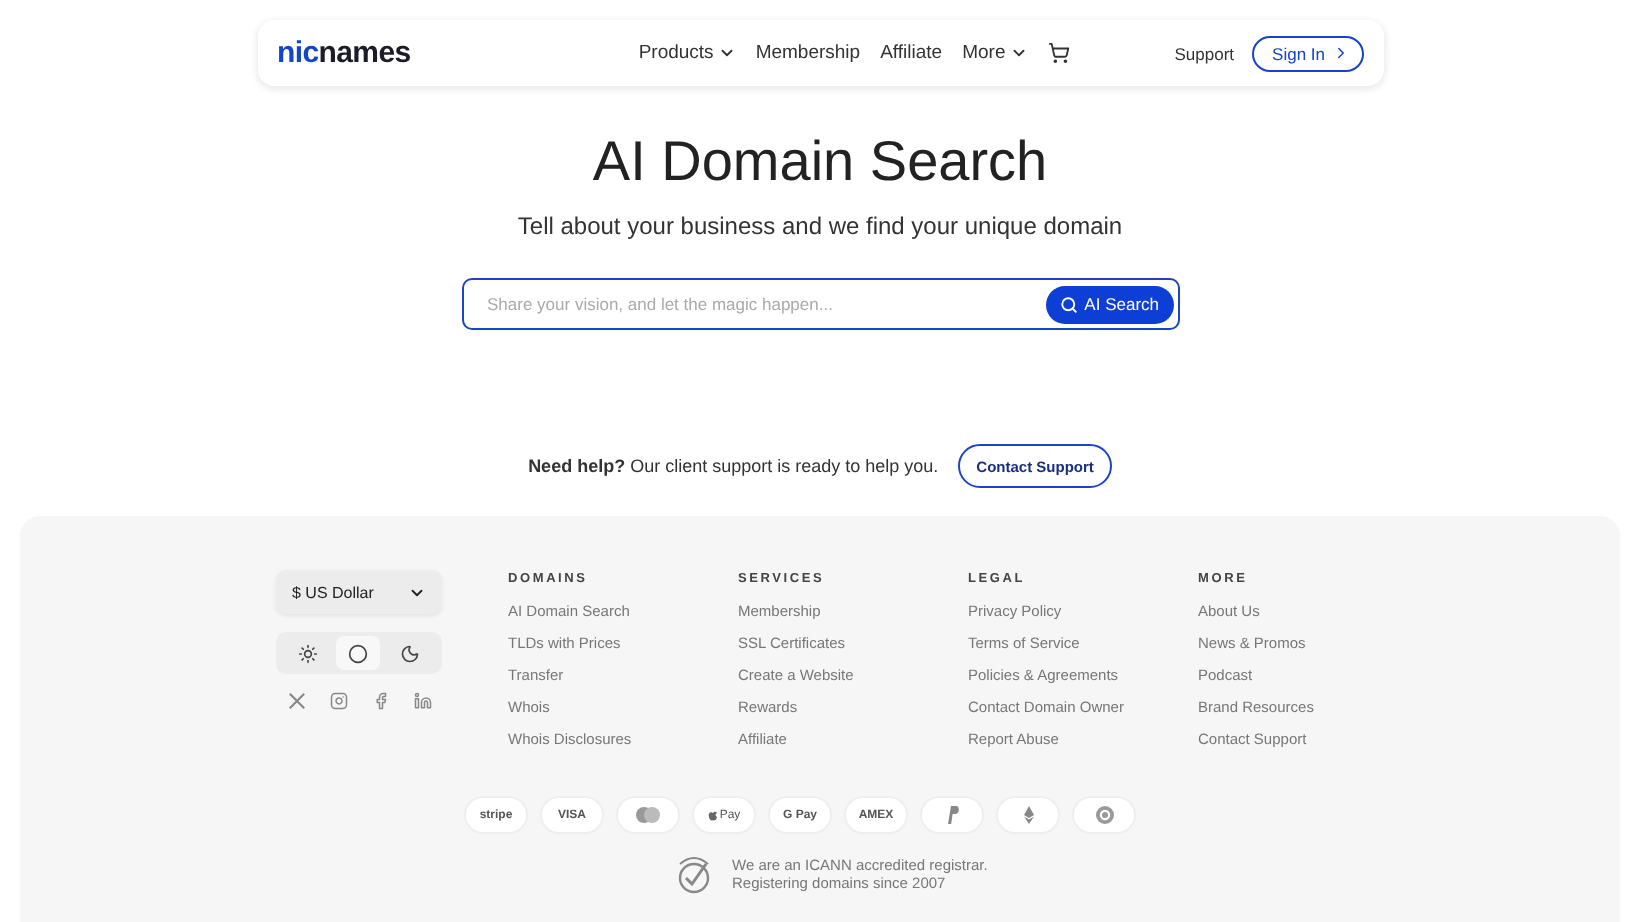 This screenshot has width=1640, height=922. What do you see at coordinates (820, 162) in the screenshot?
I see `page-title: AI Domain Search` at bounding box center [820, 162].